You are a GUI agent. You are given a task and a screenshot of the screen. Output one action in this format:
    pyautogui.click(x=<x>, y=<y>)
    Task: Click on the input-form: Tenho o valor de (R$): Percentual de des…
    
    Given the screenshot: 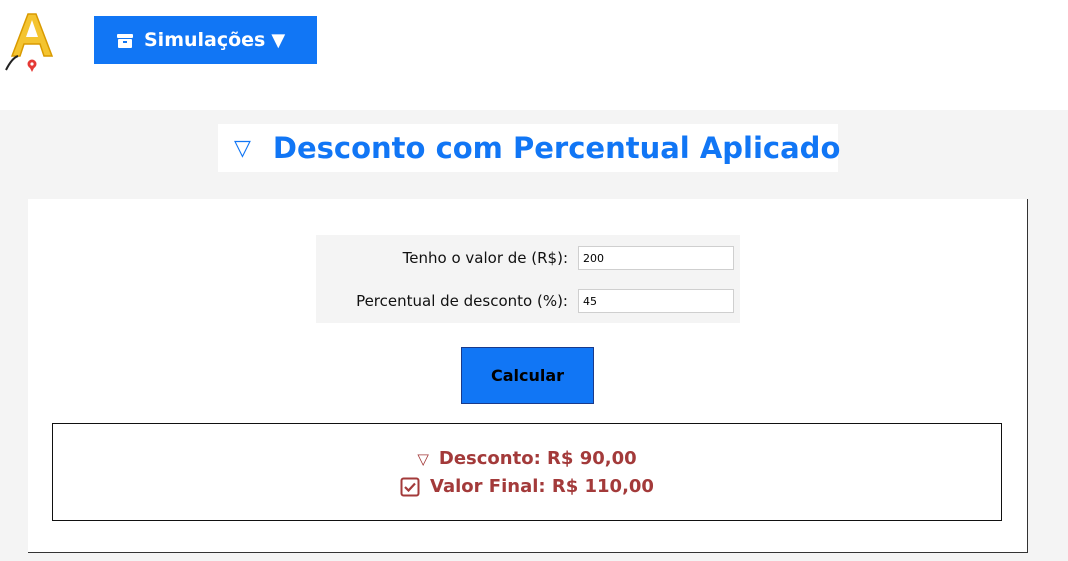 What is the action you would take?
    pyautogui.click(x=528, y=279)
    